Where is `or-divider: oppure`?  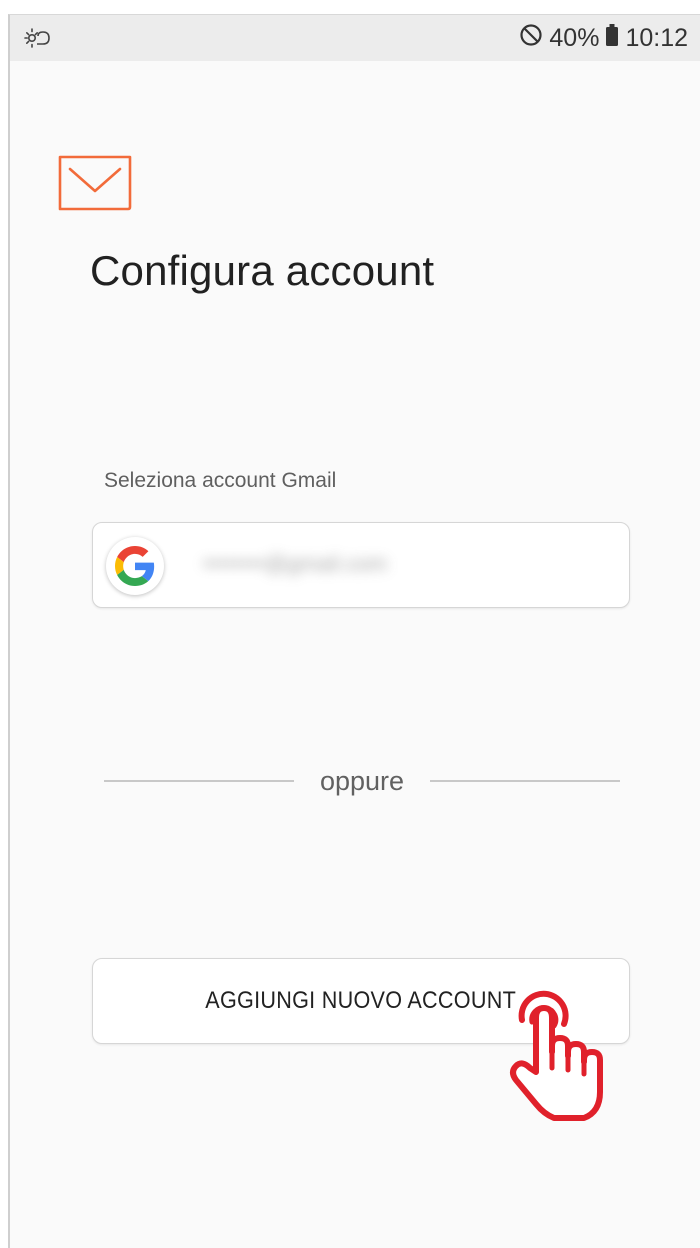
or-divider: oppure is located at coordinates (362, 783).